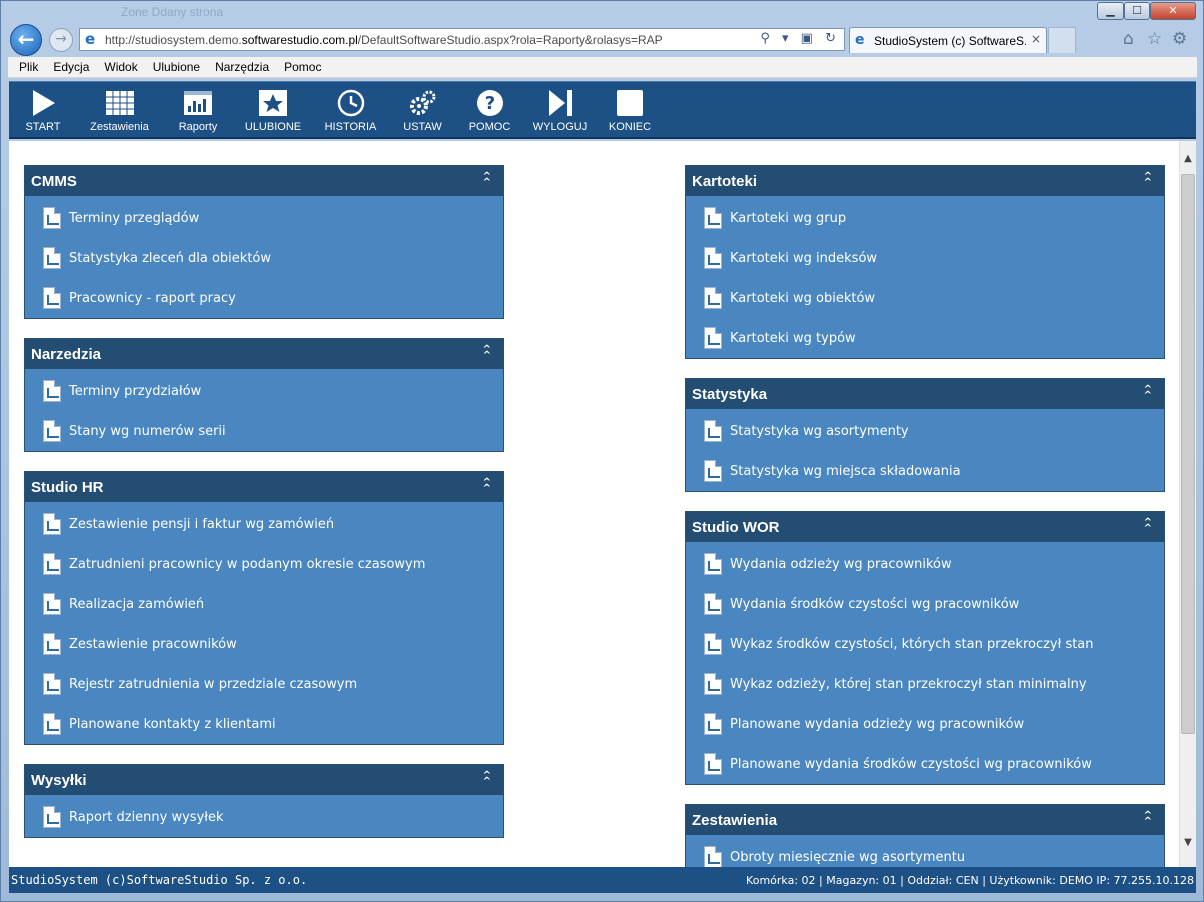  What do you see at coordinates (800, 38) in the screenshot?
I see `address-tools: ⚲ ▾ ▣ ↻` at bounding box center [800, 38].